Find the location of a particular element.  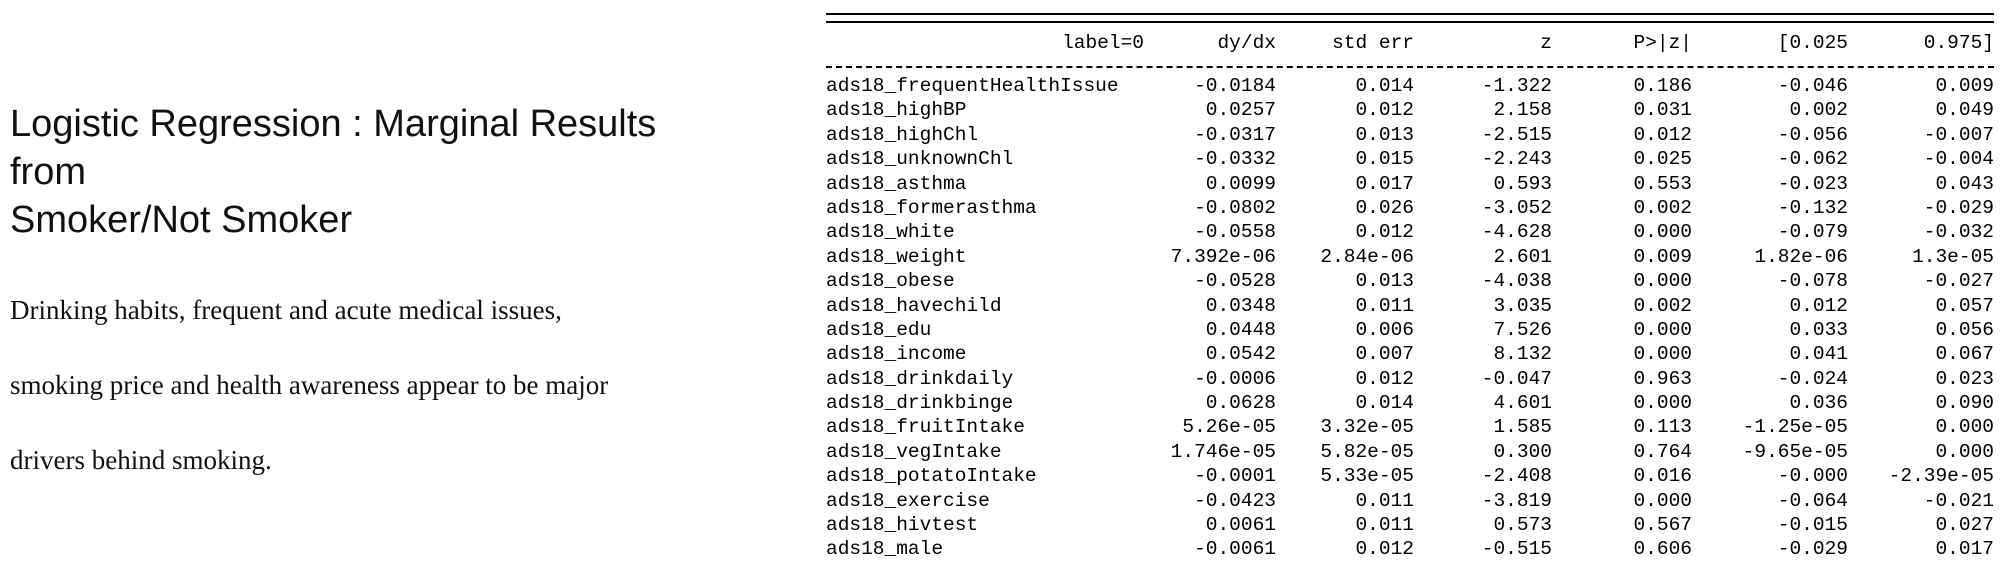

row-ci-low: -0.000 is located at coordinates (1812, 476).